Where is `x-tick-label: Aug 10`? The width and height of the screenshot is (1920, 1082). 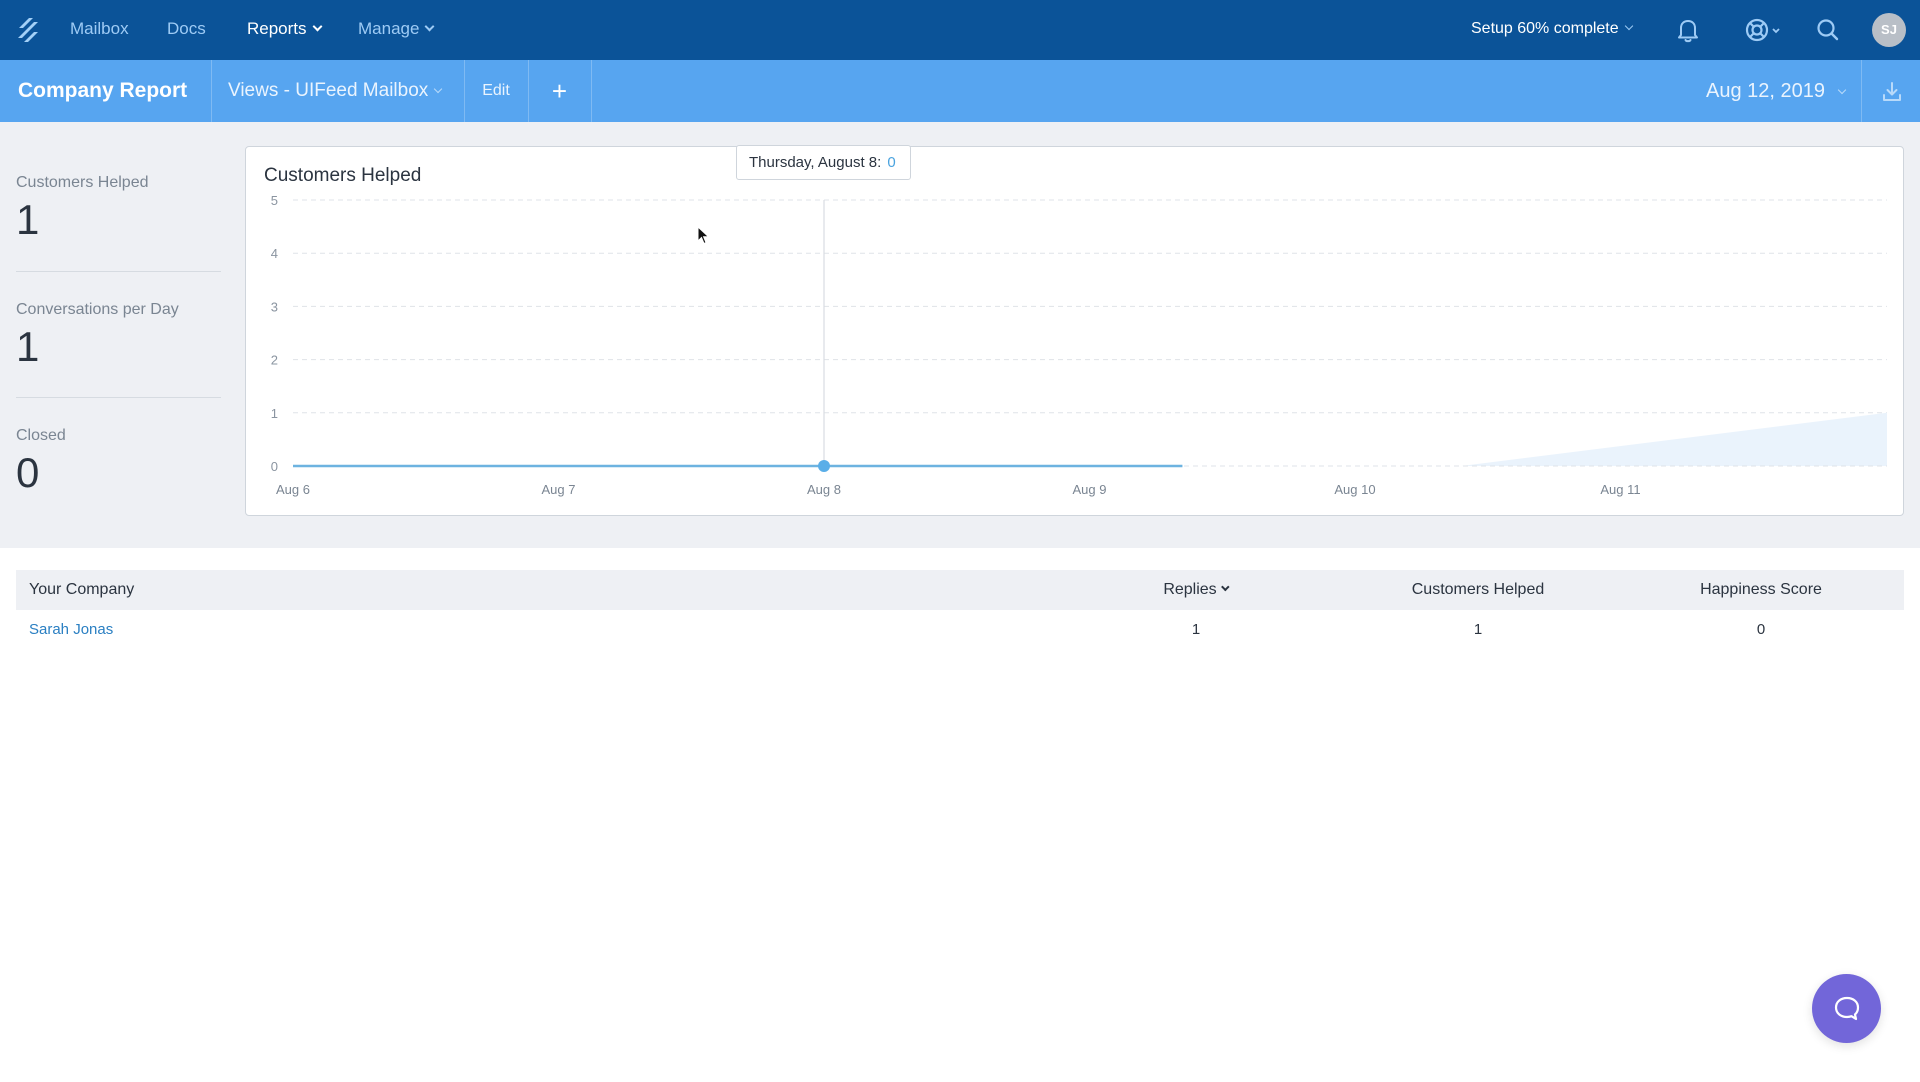 x-tick-label: Aug 10 is located at coordinates (1354, 489).